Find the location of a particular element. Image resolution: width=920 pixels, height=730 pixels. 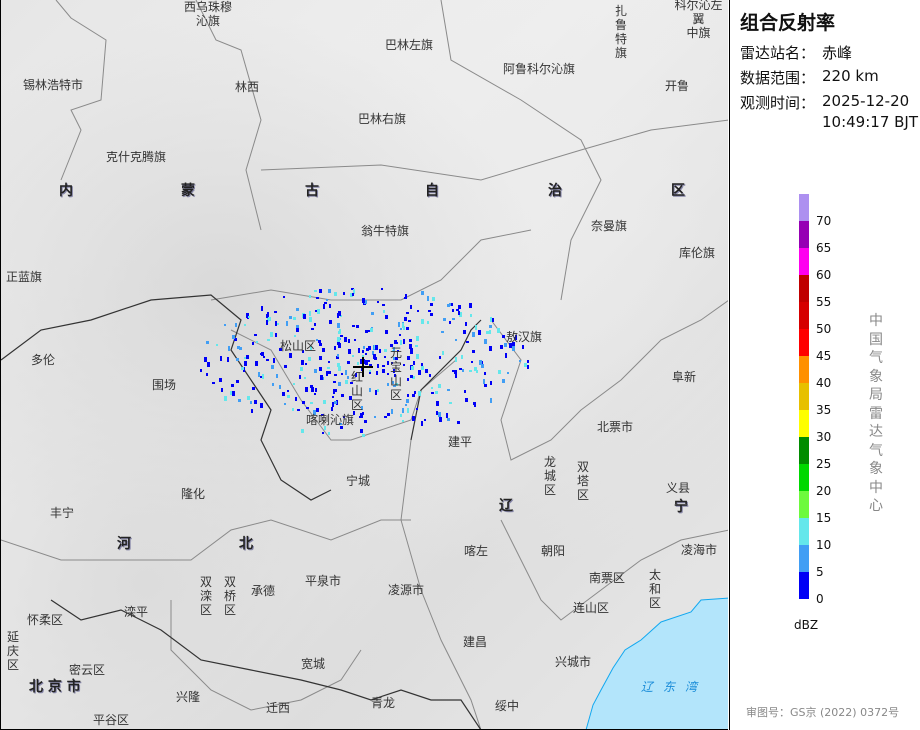

legend-tick: 60 is located at coordinates (824, 275).